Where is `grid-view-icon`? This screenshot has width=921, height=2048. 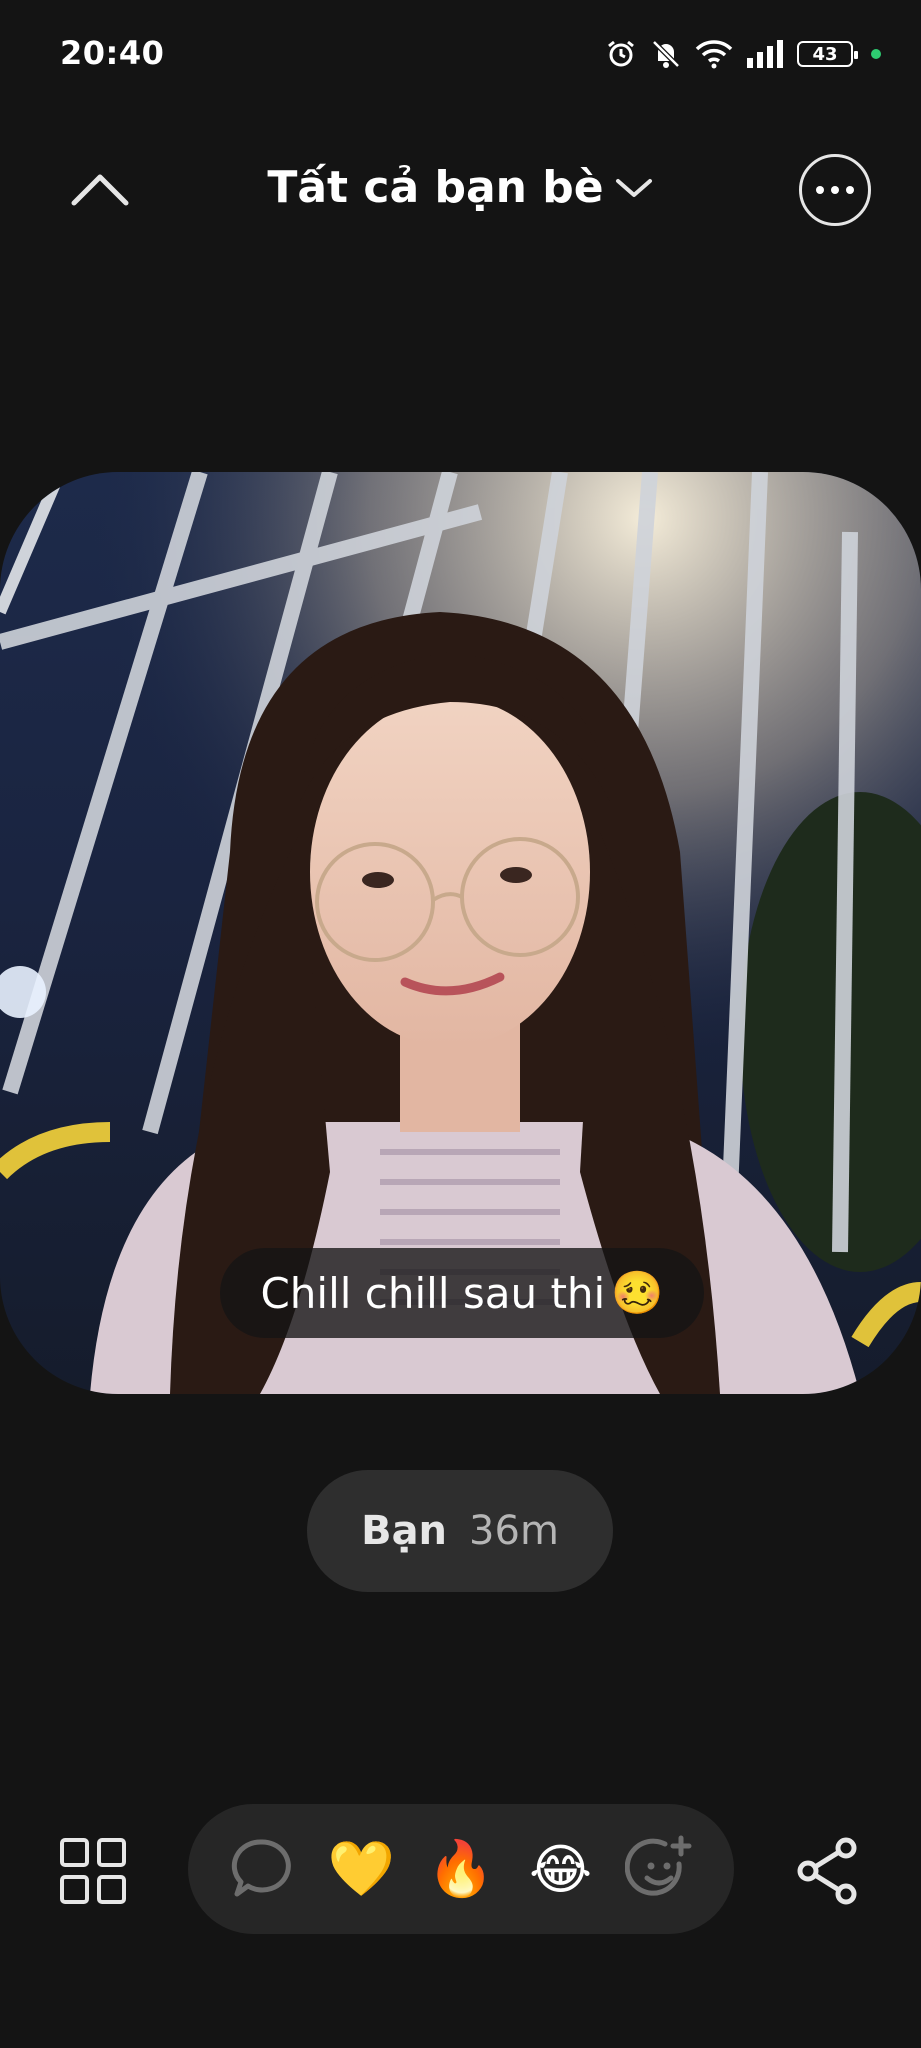 grid-view-icon is located at coordinates (93, 1871).